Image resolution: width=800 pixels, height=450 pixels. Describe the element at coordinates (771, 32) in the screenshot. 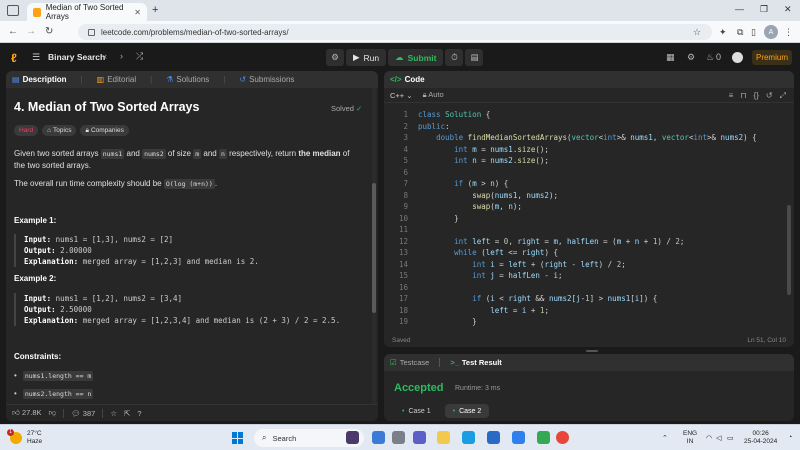

I see `profile-avatar: A` at that location.